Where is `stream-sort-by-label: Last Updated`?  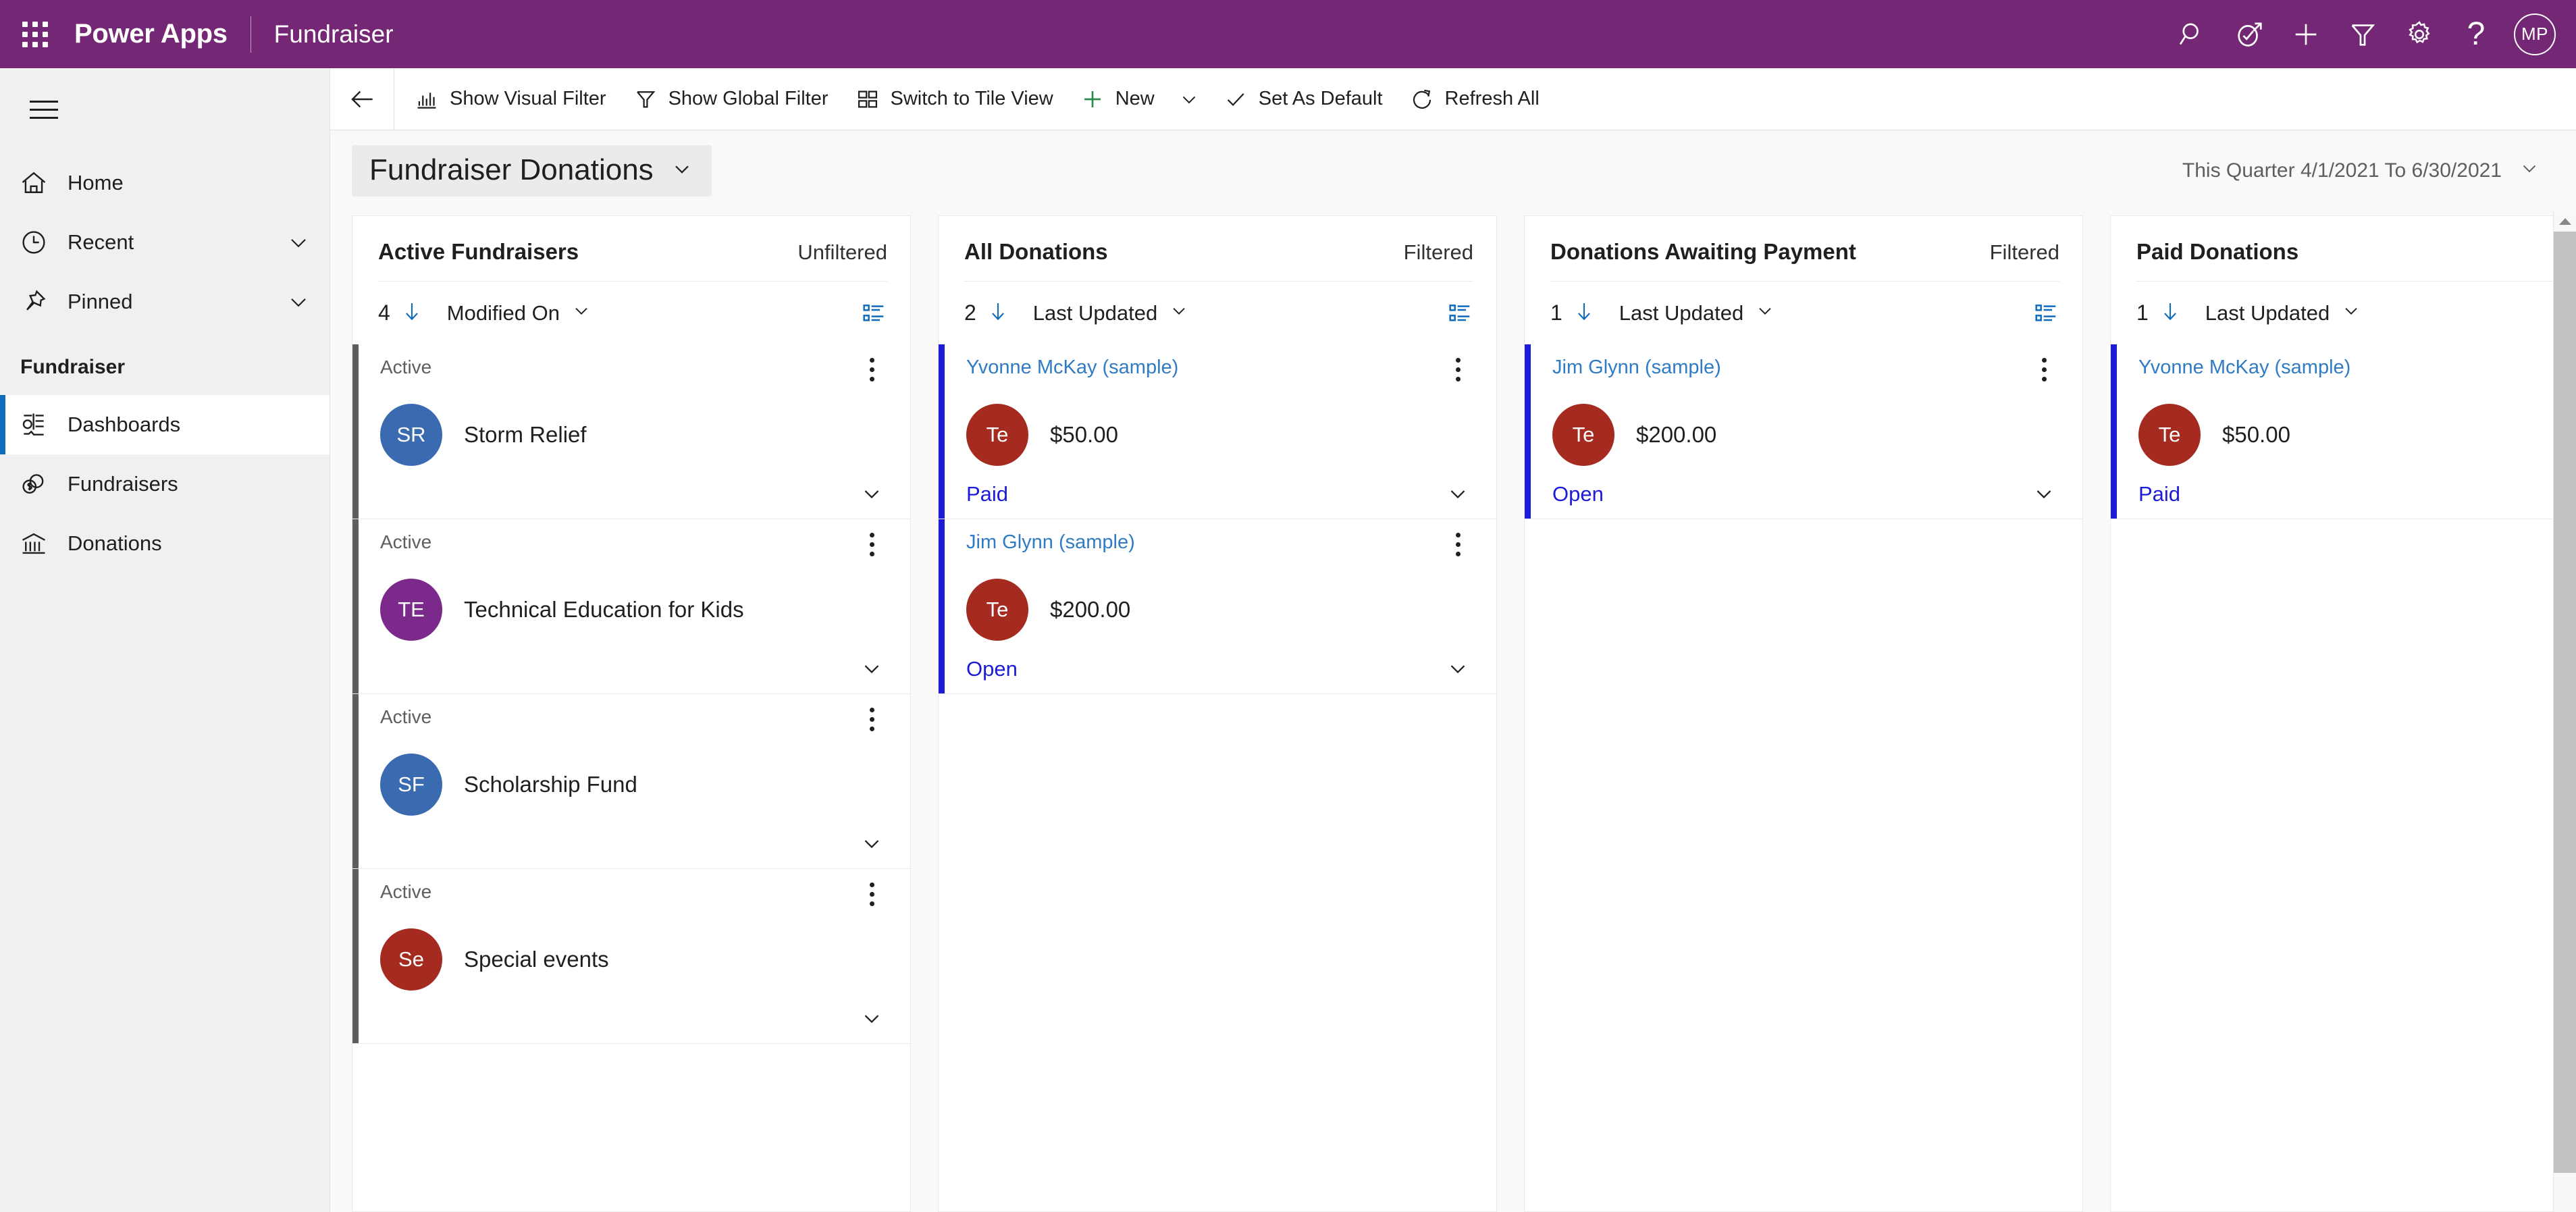
stream-sort-by-label: Last Updated is located at coordinates (2267, 312).